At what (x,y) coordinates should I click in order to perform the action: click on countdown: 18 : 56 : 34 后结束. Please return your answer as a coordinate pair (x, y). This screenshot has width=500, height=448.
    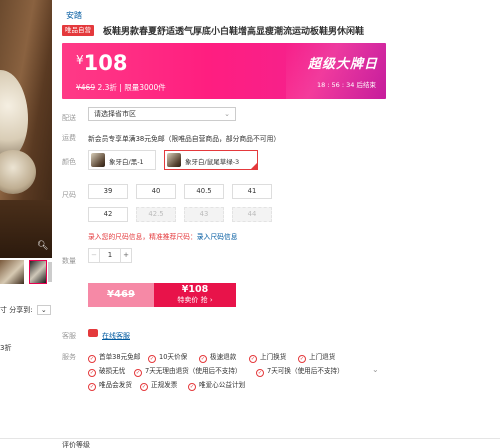
    Looking at the image, I should click on (346, 84).